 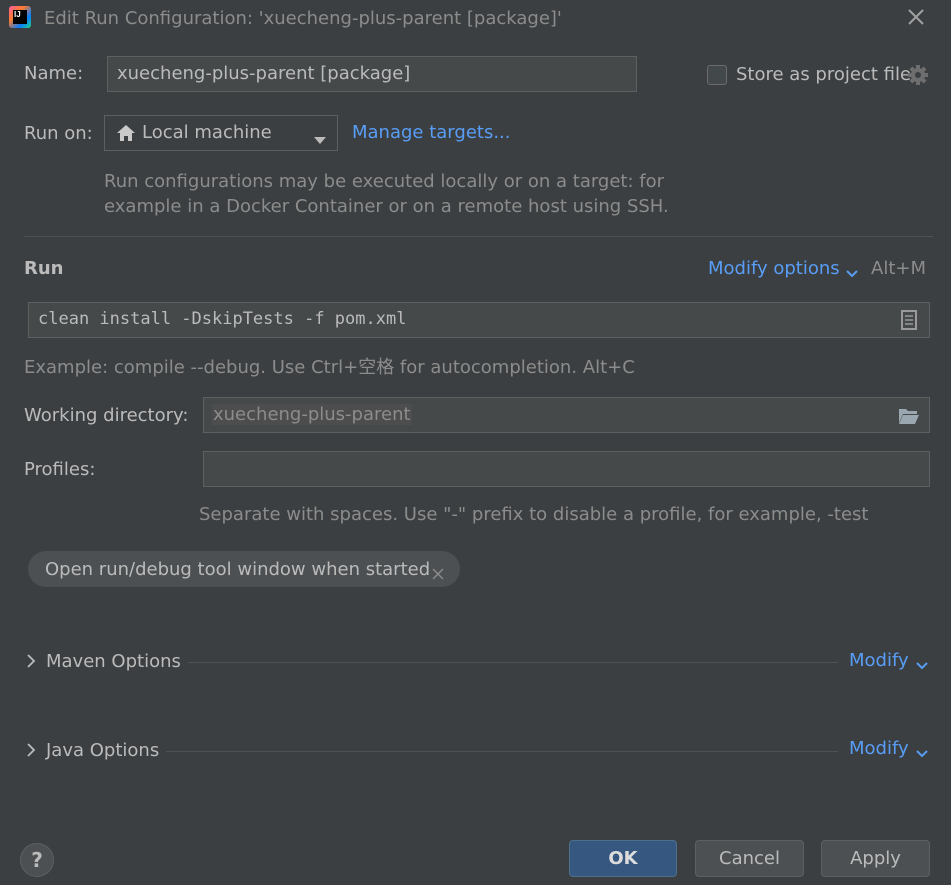 I want to click on modify-options-shortcut: Alt+M, so click(x=898, y=268).